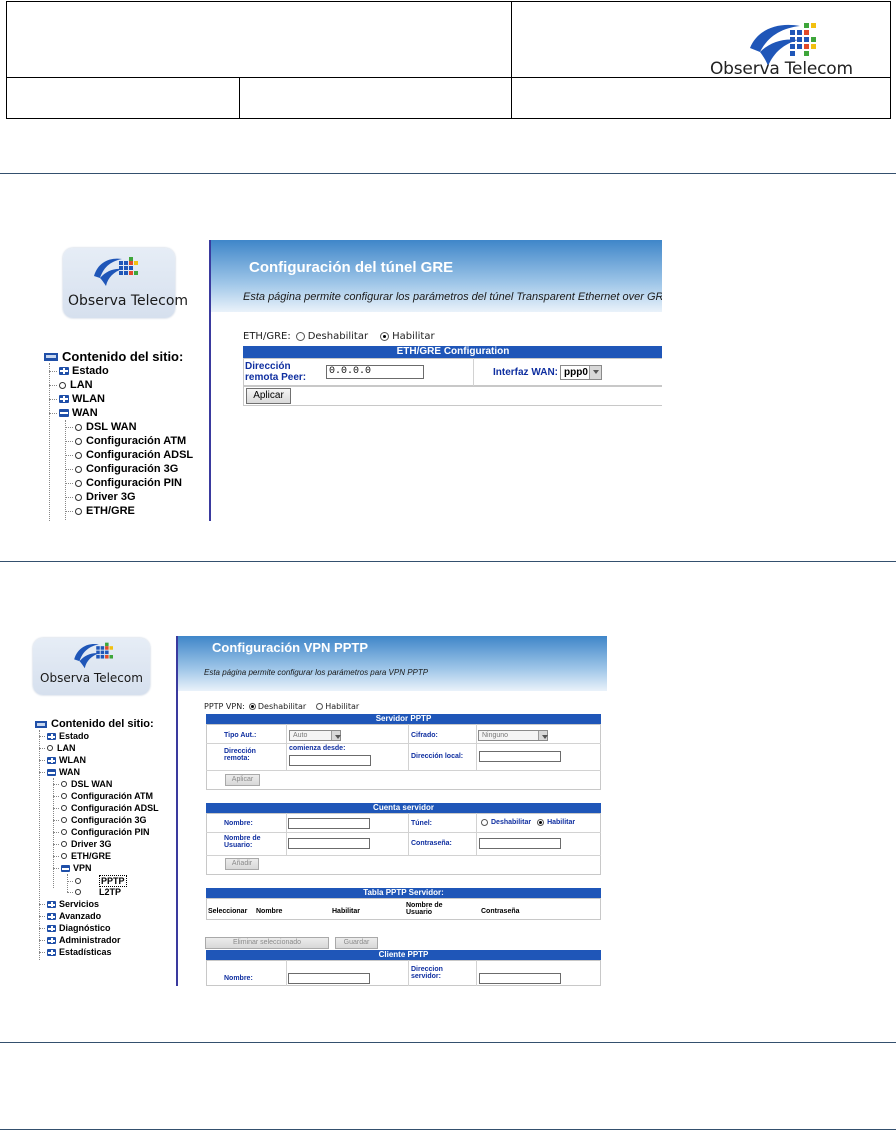 This screenshot has width=896, height=1131. What do you see at coordinates (329, 978) in the screenshot?
I see `client-name-input` at bounding box center [329, 978].